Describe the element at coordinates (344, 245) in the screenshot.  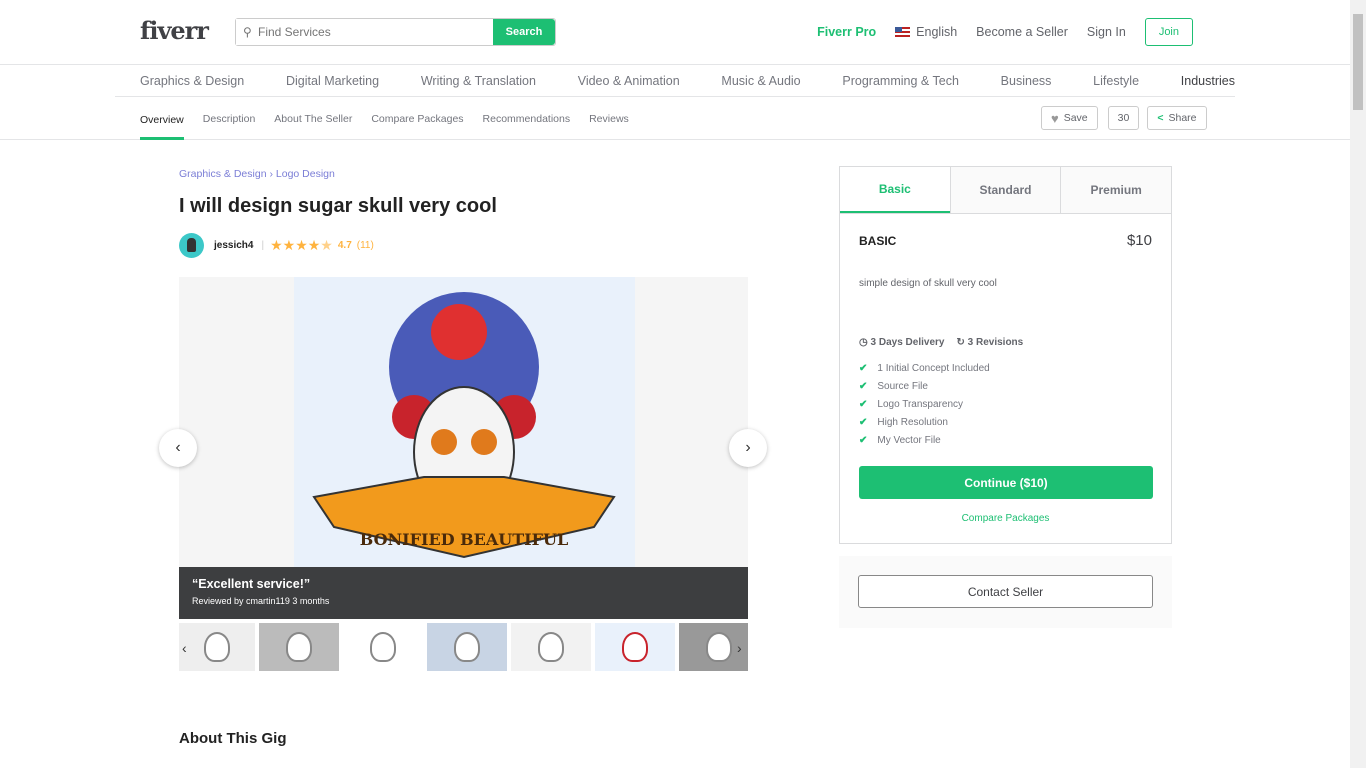
I see `rating-score: 4.7` at that location.